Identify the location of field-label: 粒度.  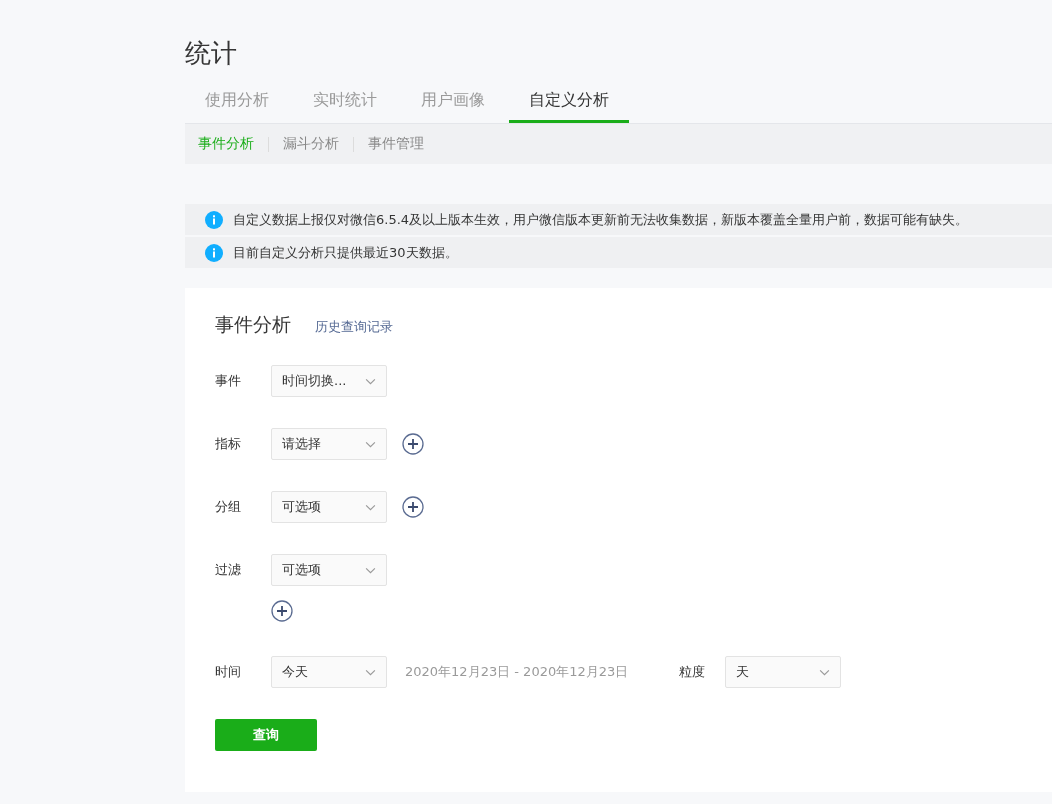
(693, 672).